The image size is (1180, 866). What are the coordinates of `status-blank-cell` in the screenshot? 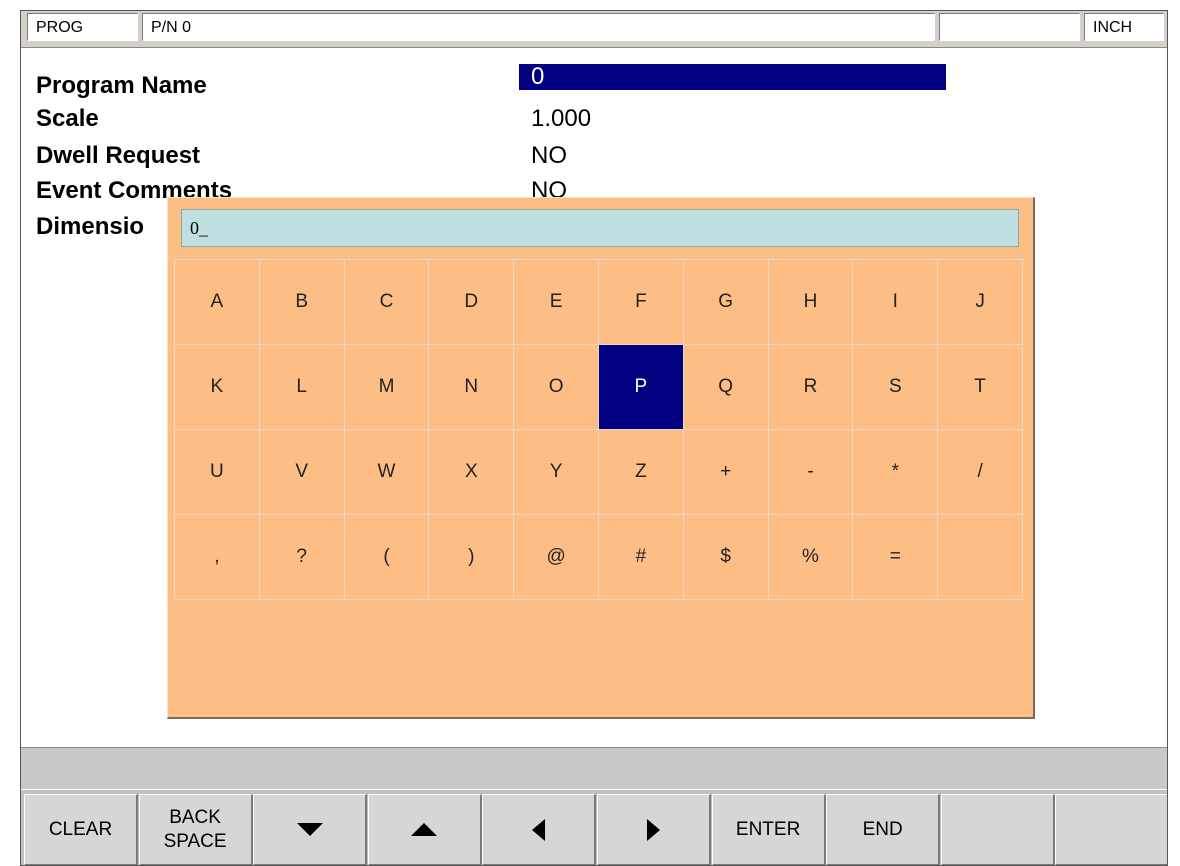 It's located at (1009, 27).